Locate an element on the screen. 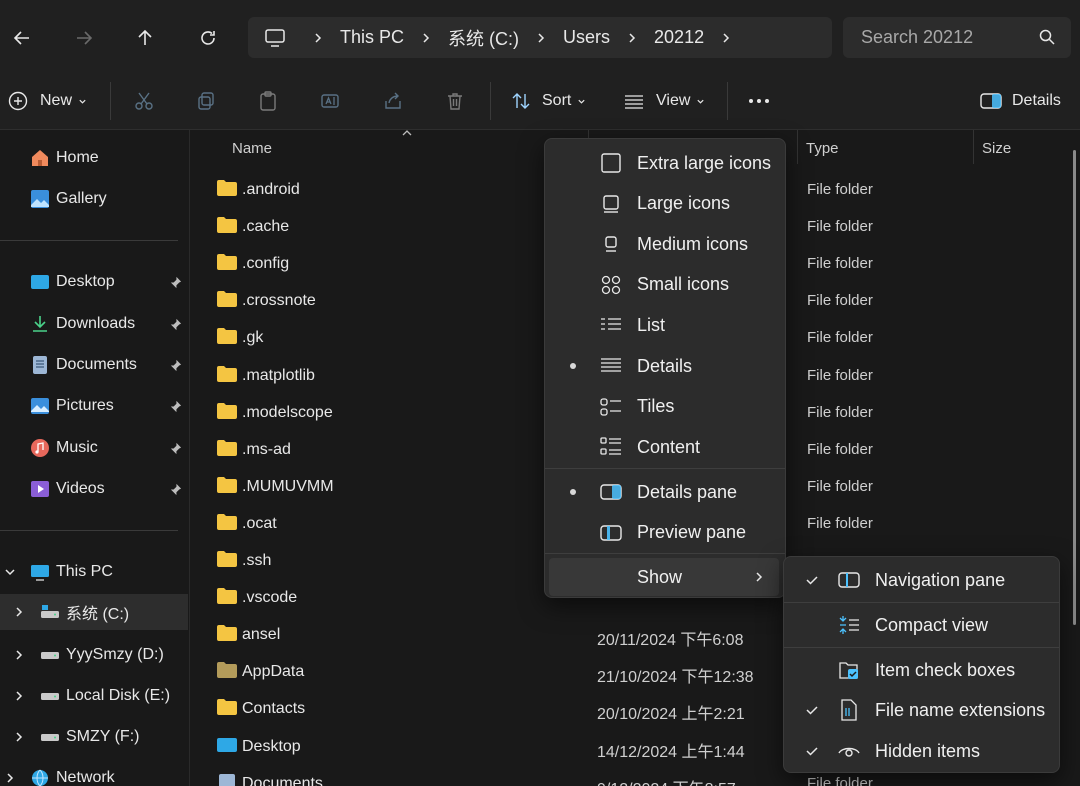 The image size is (1080, 786). breadcrumb-c-drive: 系统 (C:) is located at coordinates (483, 38).